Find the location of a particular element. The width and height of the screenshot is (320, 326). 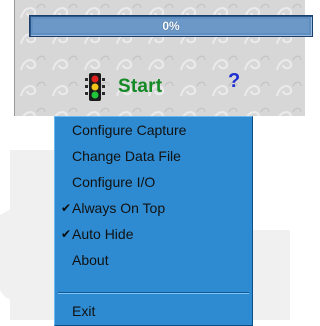

menu-item-exit: Exit is located at coordinates (153, 311).